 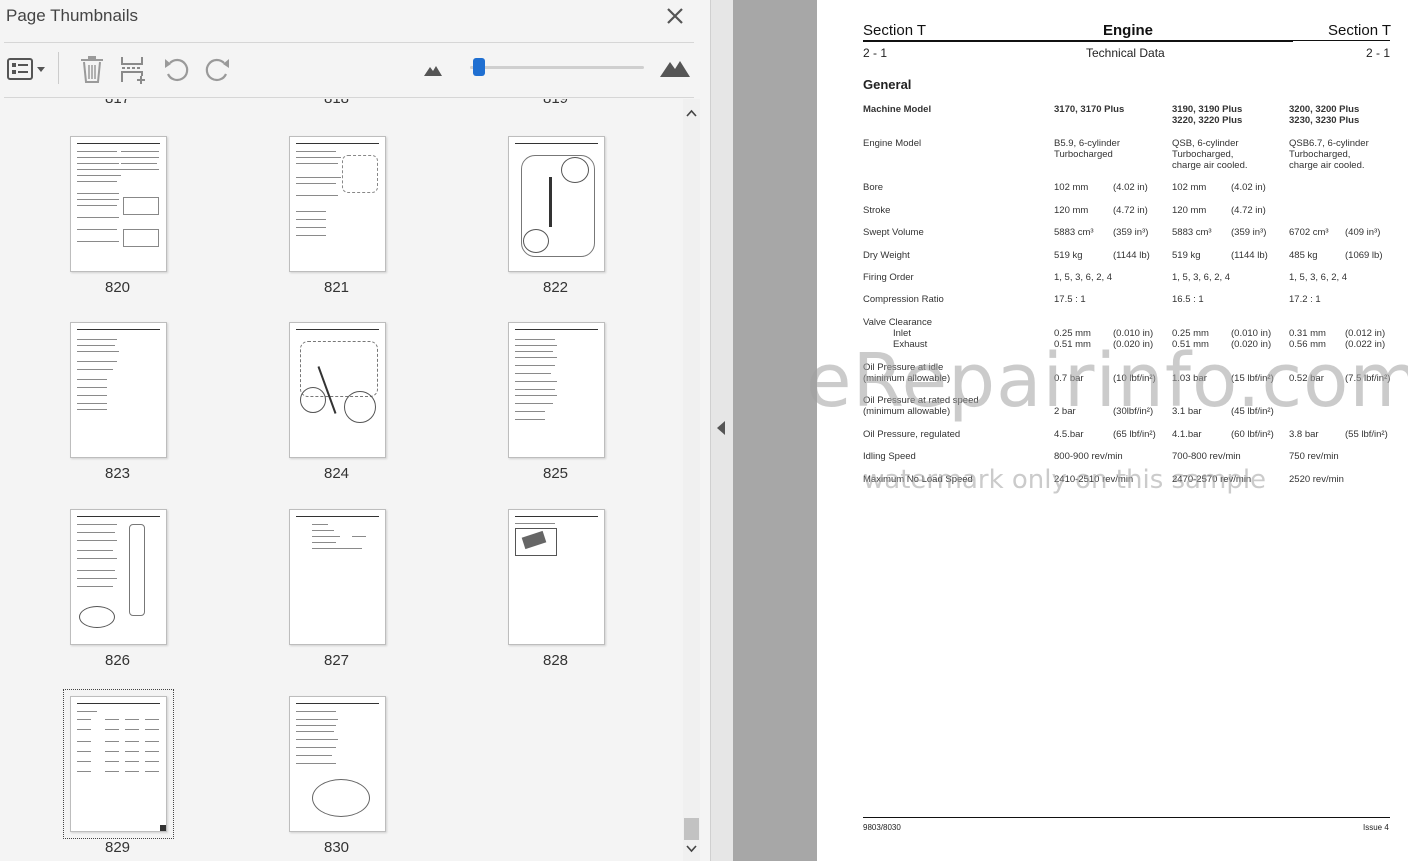 What do you see at coordinates (27, 69) in the screenshot?
I see `thumbnail-options-icon` at bounding box center [27, 69].